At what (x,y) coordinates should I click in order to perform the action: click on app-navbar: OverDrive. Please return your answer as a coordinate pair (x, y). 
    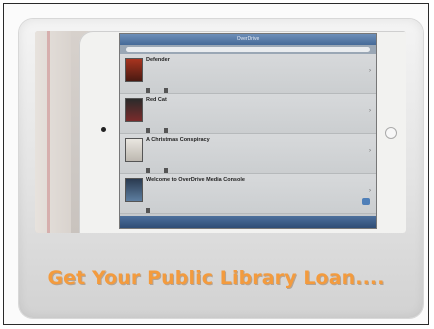
    Looking at the image, I should click on (248, 39).